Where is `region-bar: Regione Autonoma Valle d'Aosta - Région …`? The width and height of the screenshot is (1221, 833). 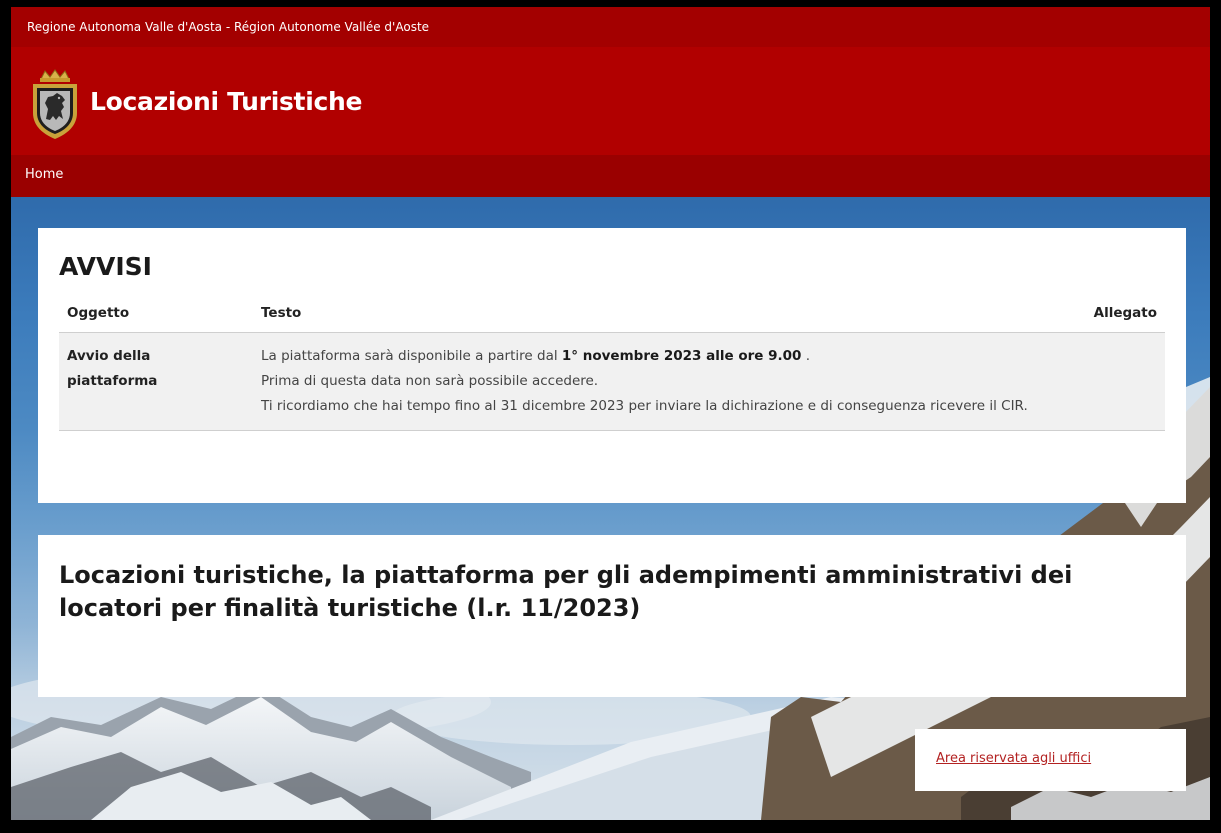 region-bar: Regione Autonoma Valle d'Aosta - Région … is located at coordinates (610, 27).